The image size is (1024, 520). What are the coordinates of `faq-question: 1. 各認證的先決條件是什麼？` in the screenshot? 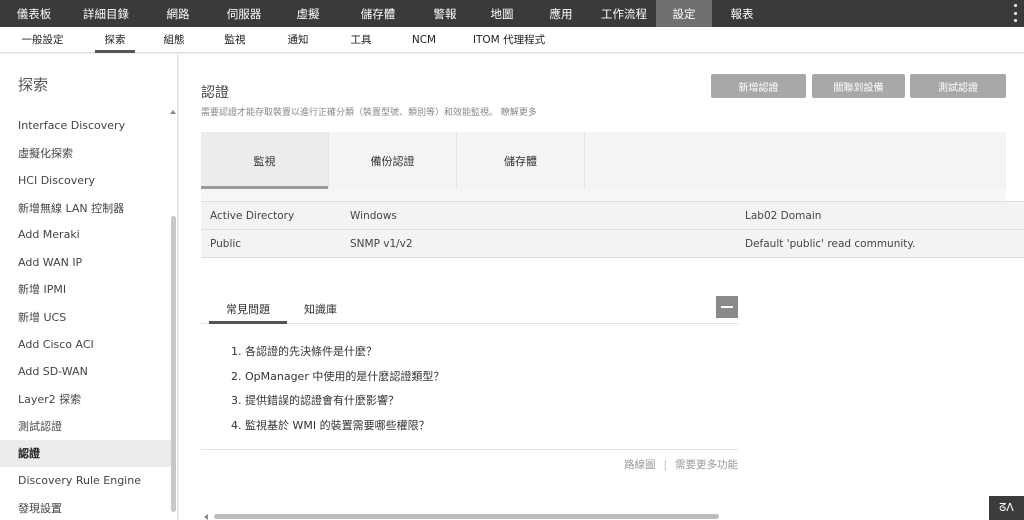 It's located at (484, 351).